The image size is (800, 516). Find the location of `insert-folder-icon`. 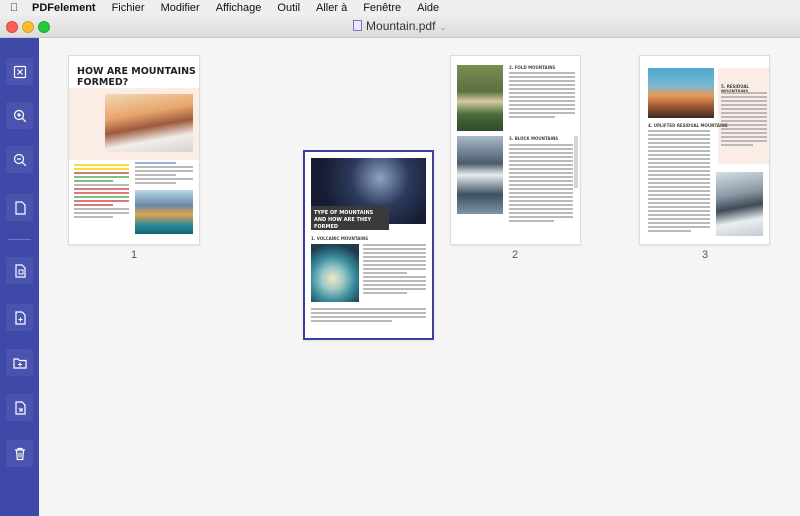

insert-folder-icon is located at coordinates (19, 363).